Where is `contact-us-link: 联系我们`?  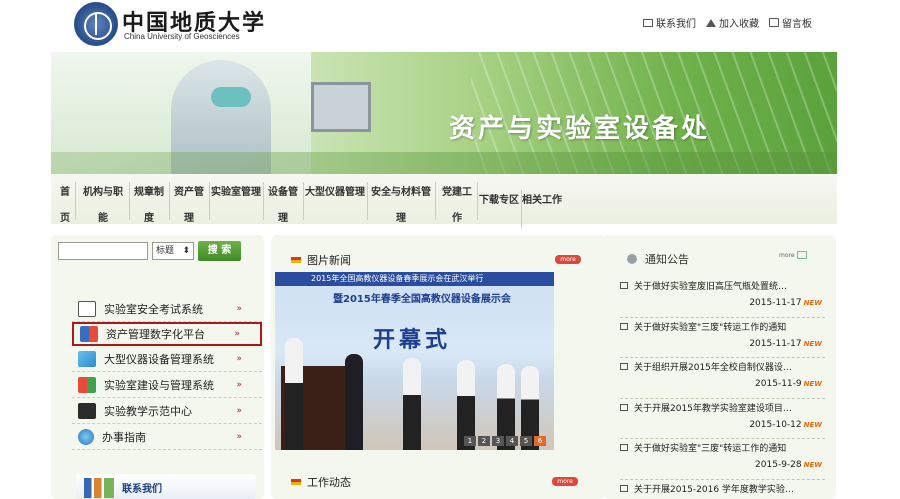 contact-us-link: 联系我们 is located at coordinates (669, 22).